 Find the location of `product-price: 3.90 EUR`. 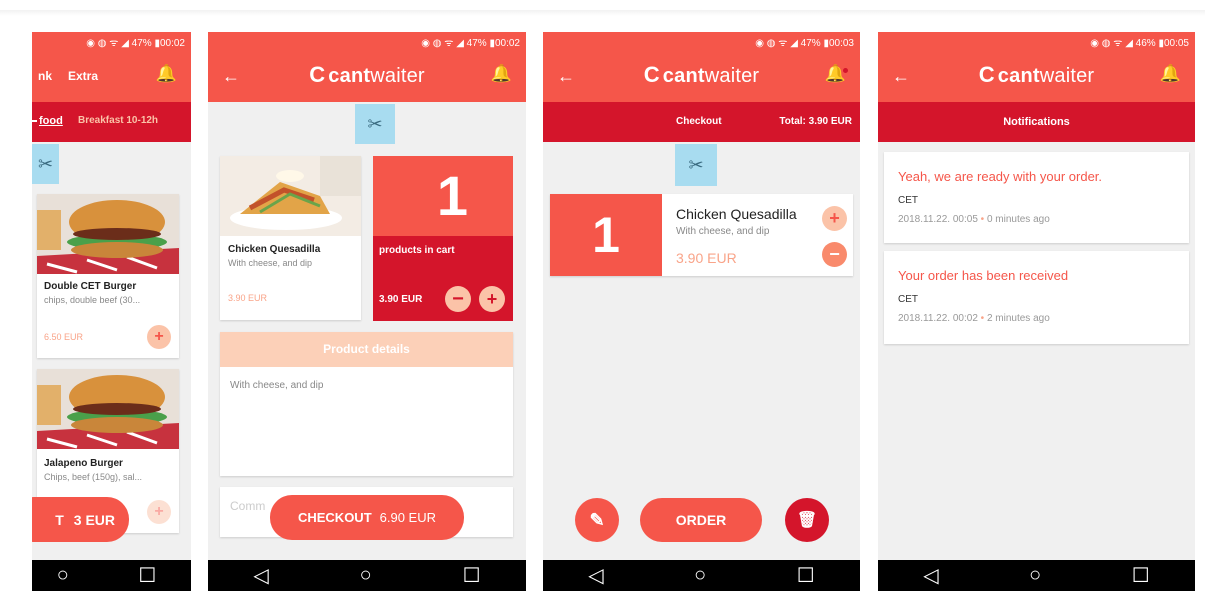

product-price: 3.90 EUR is located at coordinates (248, 298).